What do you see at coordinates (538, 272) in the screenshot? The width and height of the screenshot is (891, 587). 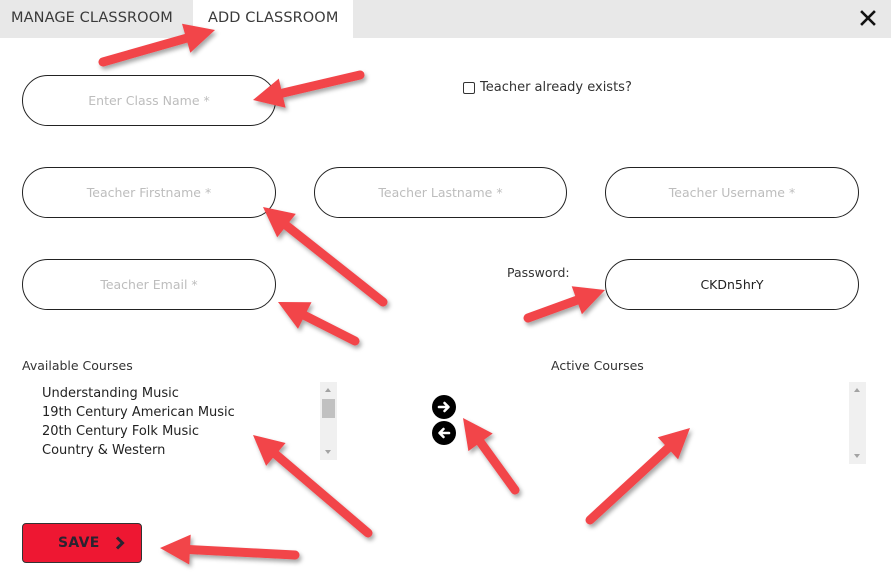 I see `password-label: Password:` at bounding box center [538, 272].